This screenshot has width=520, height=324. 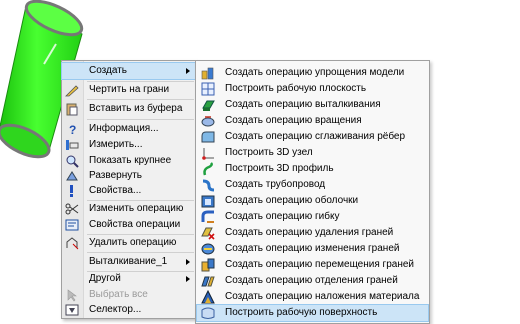 I want to click on operation-properties-icon, so click(x=72, y=225).